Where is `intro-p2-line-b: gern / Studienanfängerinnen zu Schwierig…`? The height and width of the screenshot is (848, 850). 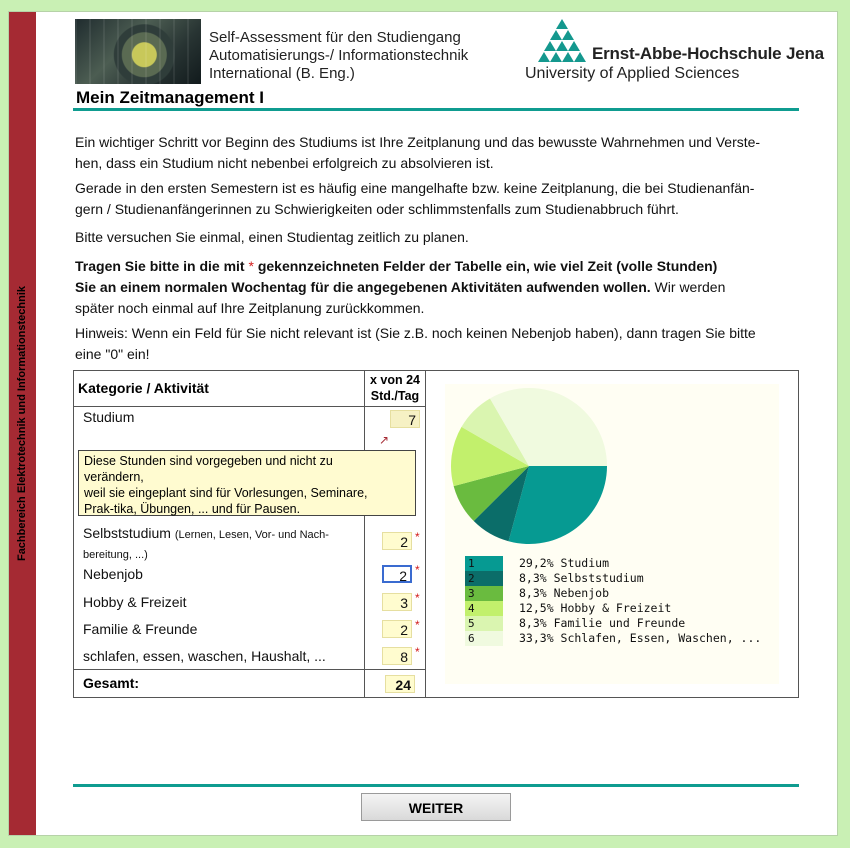 intro-p2-line-b: gern / Studienanfängerinnen zu Schwierig… is located at coordinates (377, 209).